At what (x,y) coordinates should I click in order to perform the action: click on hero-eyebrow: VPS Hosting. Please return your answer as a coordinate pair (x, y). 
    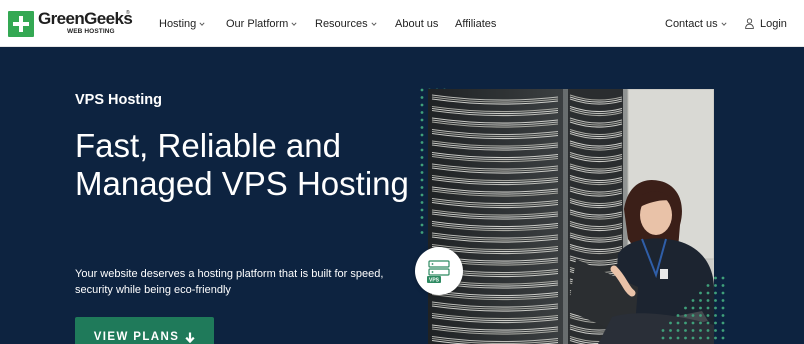
    Looking at the image, I should click on (119, 100).